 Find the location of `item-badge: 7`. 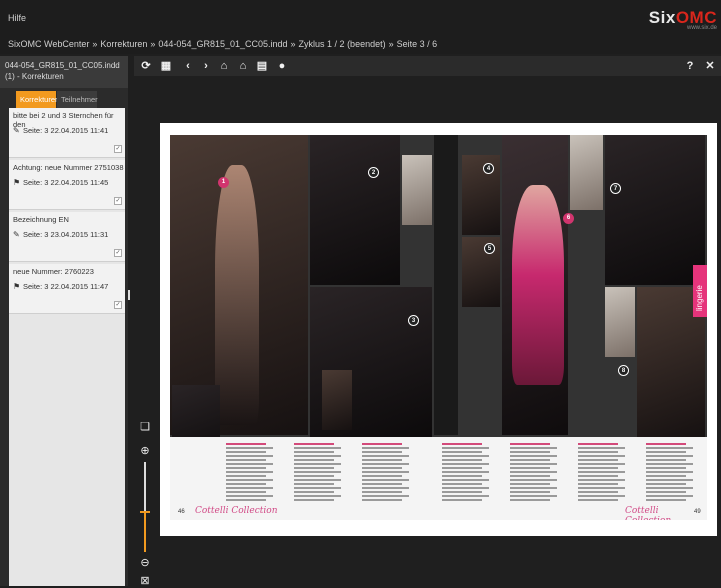

item-badge: 7 is located at coordinates (615, 188).